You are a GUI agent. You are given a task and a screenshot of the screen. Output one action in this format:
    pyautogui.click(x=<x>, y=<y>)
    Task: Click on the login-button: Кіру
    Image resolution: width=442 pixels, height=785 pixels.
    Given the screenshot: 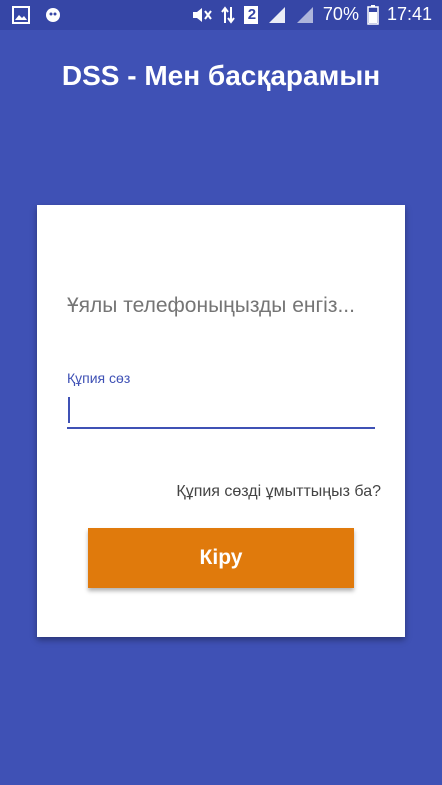 What is the action you would take?
    pyautogui.click(x=221, y=558)
    